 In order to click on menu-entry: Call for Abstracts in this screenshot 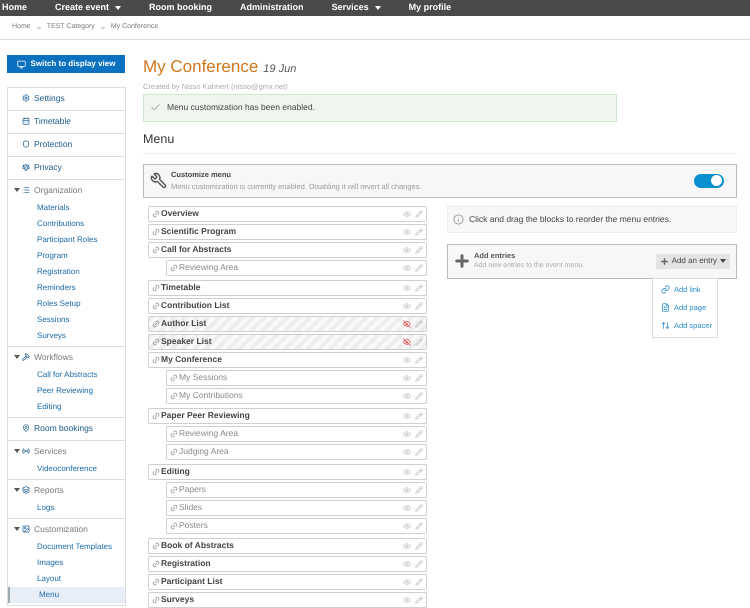, I will do `click(287, 250)`.